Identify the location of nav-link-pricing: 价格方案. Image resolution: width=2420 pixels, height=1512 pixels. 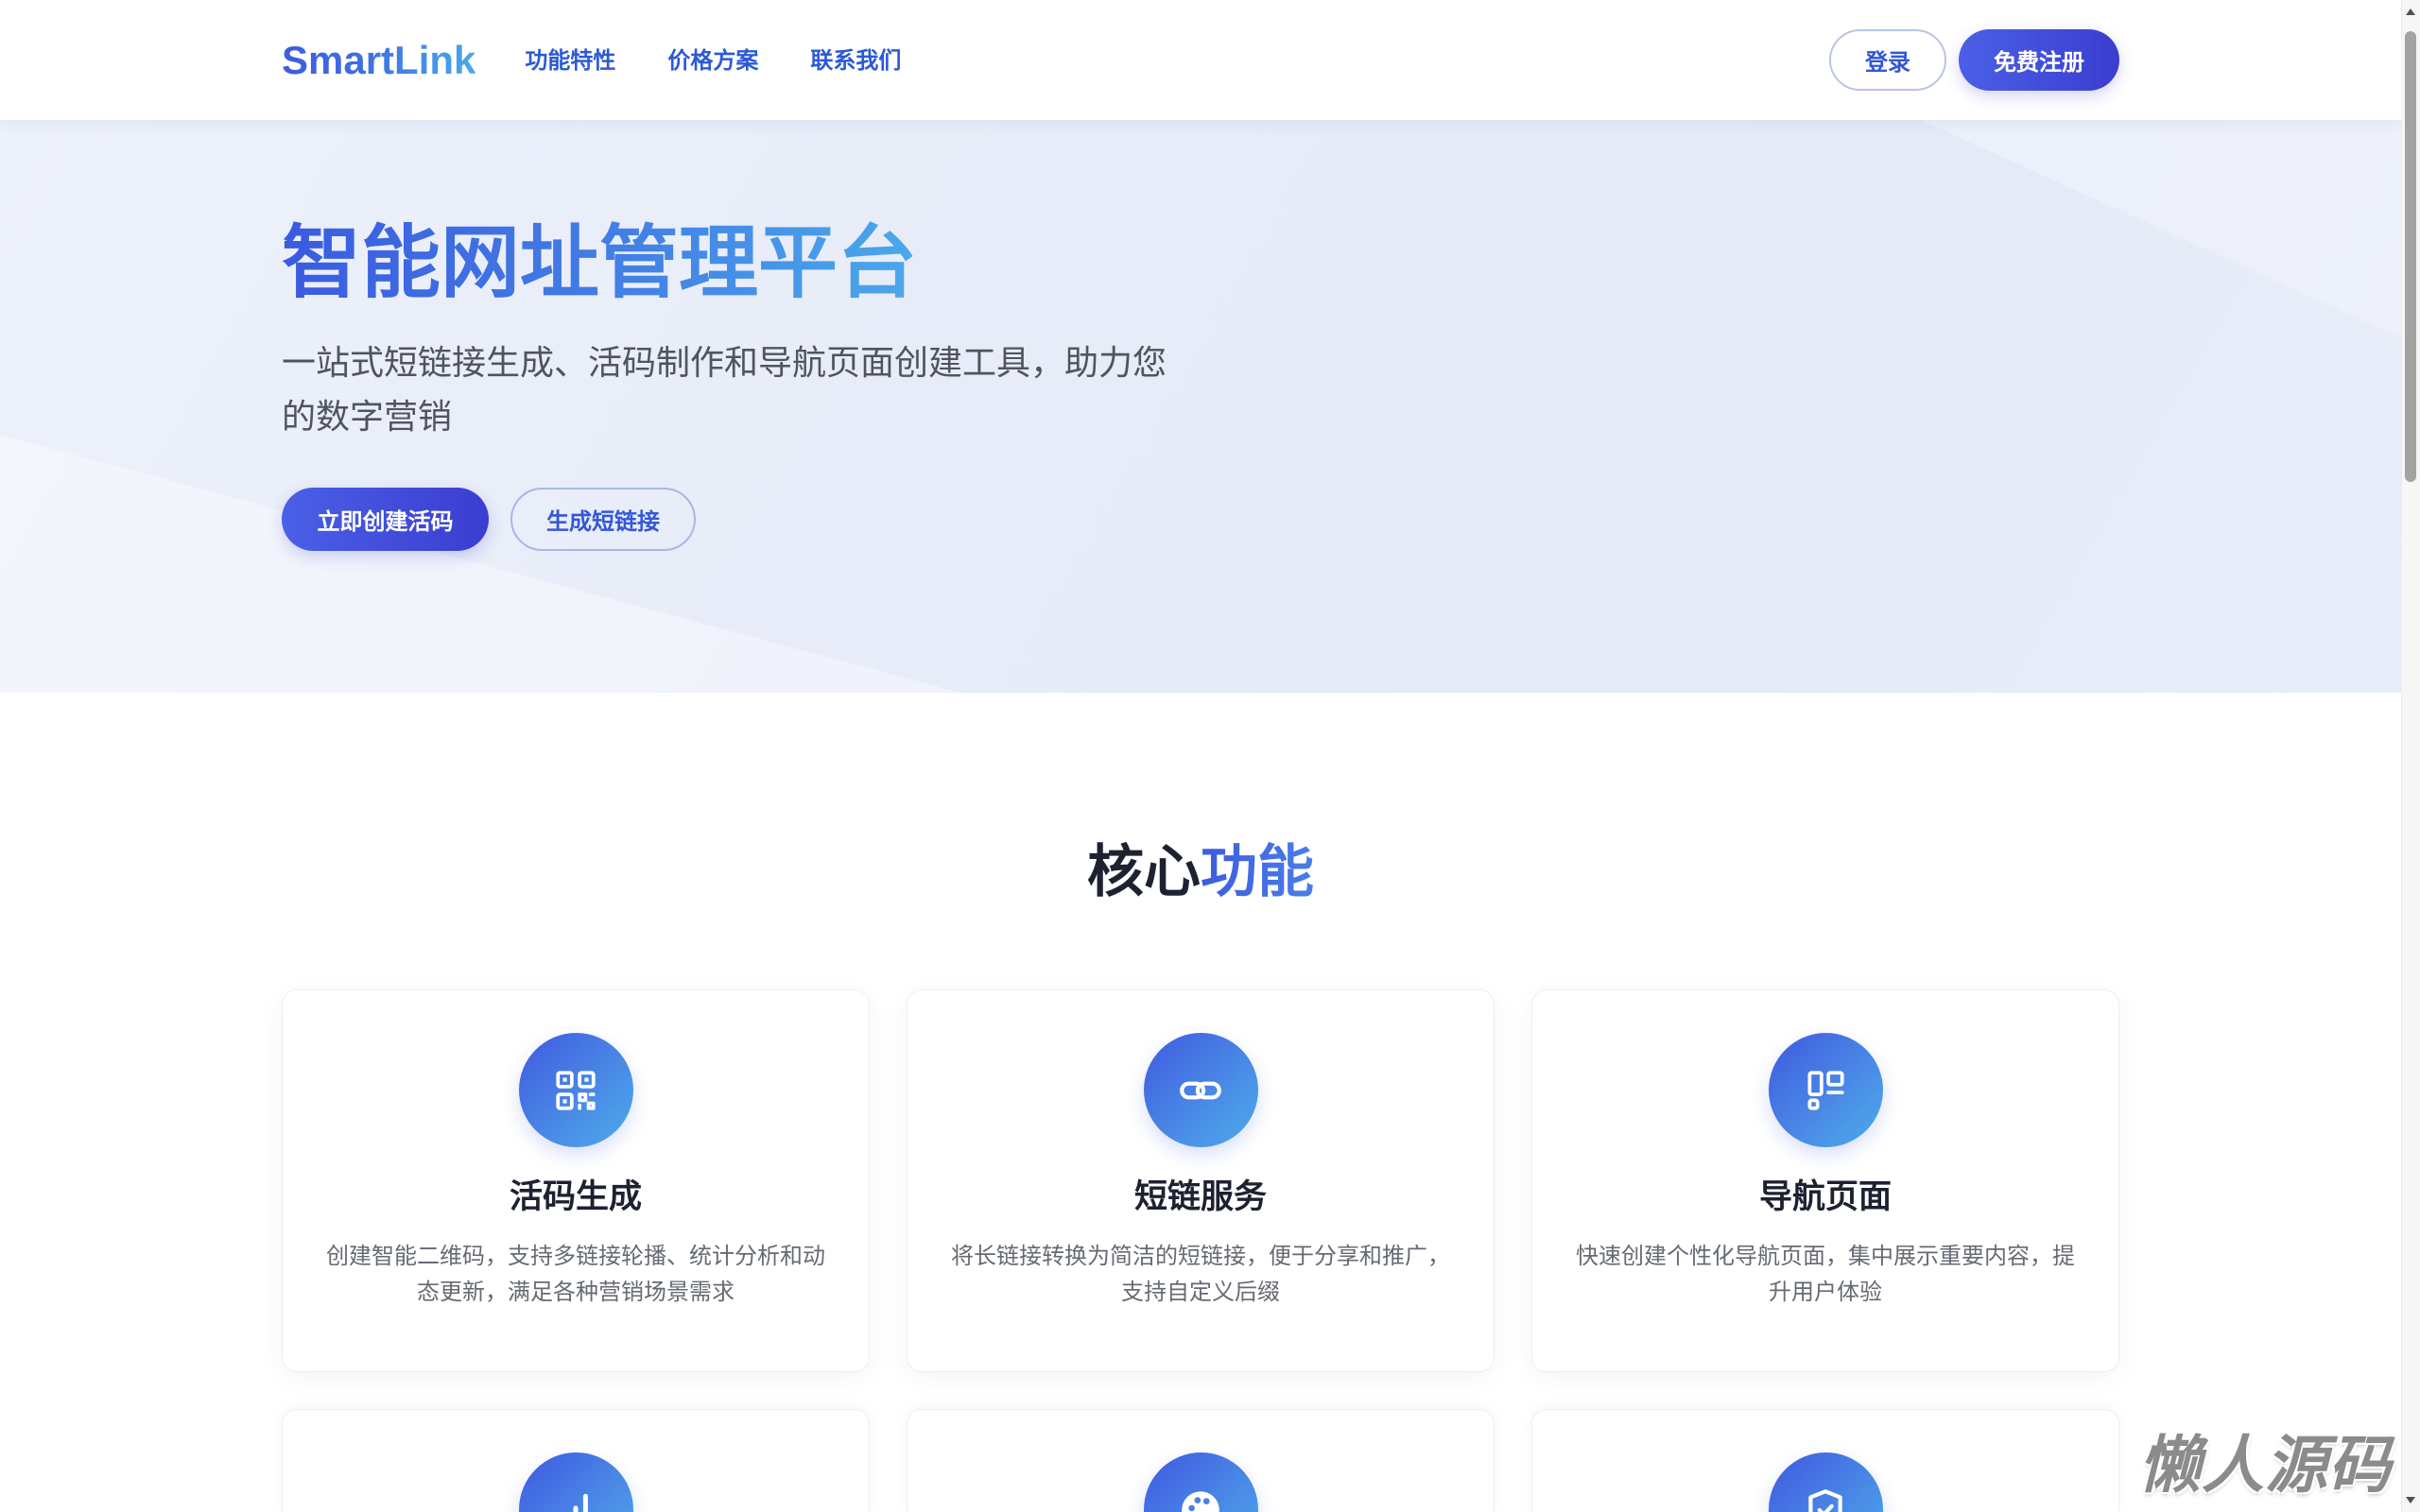
(712, 60).